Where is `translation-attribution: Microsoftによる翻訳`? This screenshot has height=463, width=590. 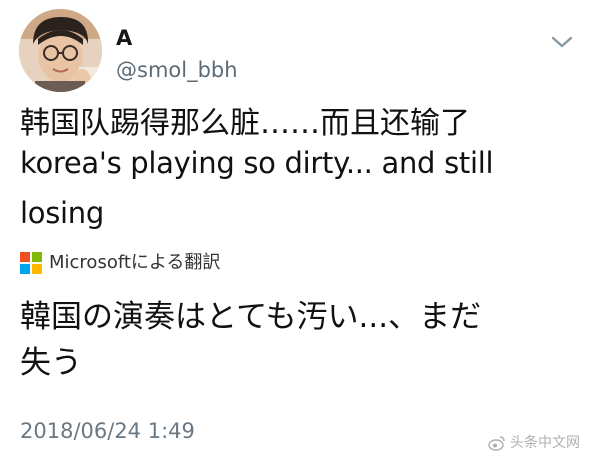
translation-attribution: Microsoftによる翻訳 is located at coordinates (120, 263).